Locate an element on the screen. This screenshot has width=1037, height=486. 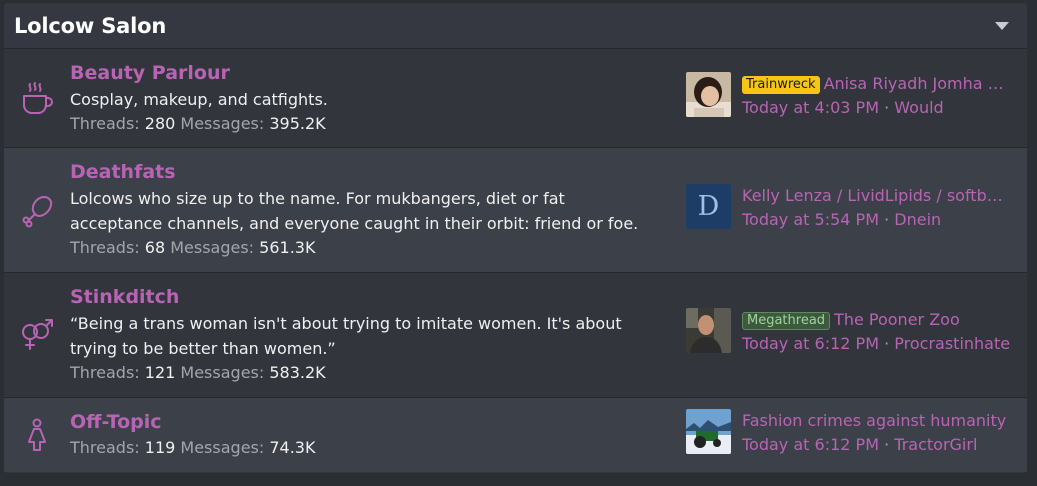
category-title: Lolcow Salon is located at coordinates (90, 26).